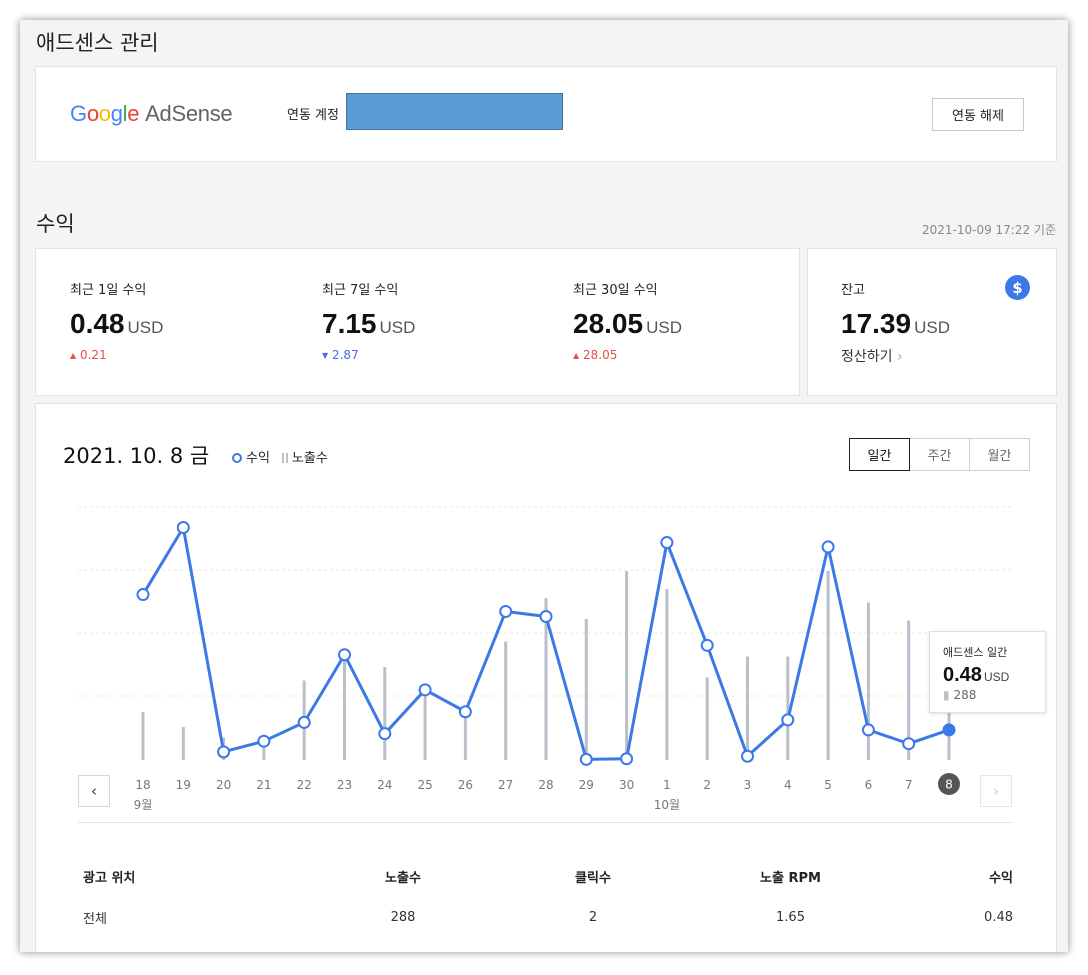 The image size is (1088, 975). I want to click on stat-value: 7.15 USD, so click(369, 323).